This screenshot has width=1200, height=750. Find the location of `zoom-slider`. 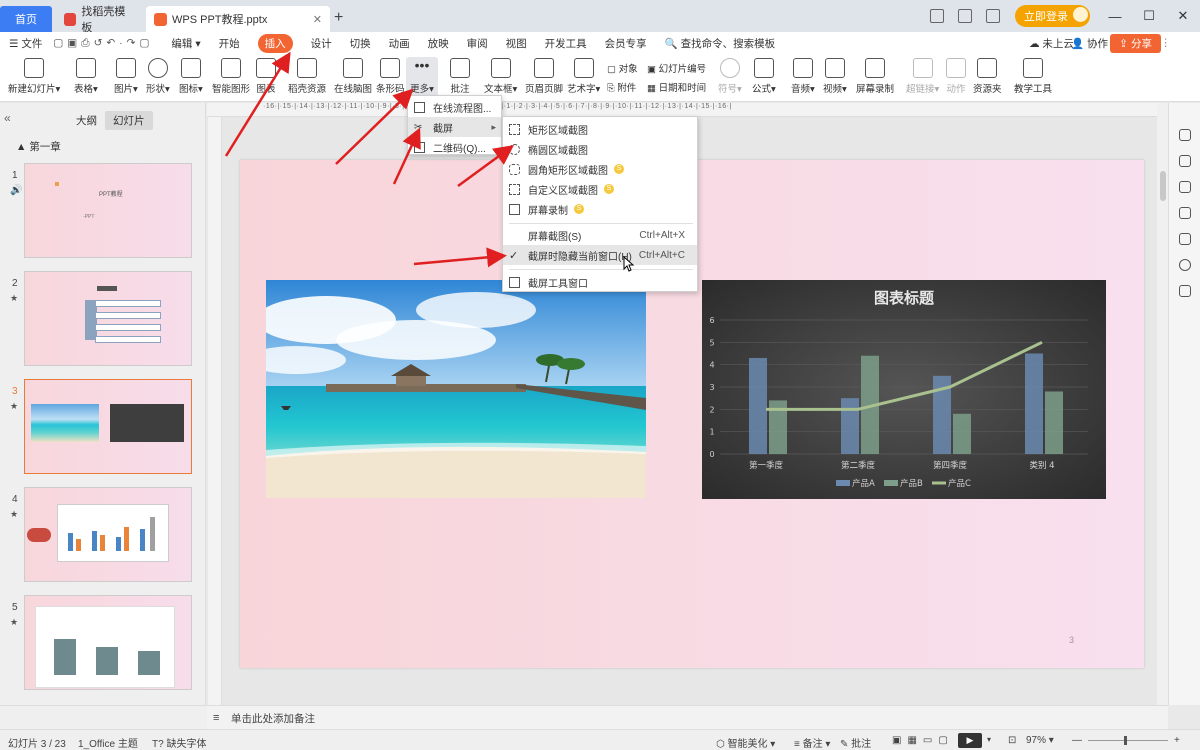

zoom-slider is located at coordinates (1128, 740).